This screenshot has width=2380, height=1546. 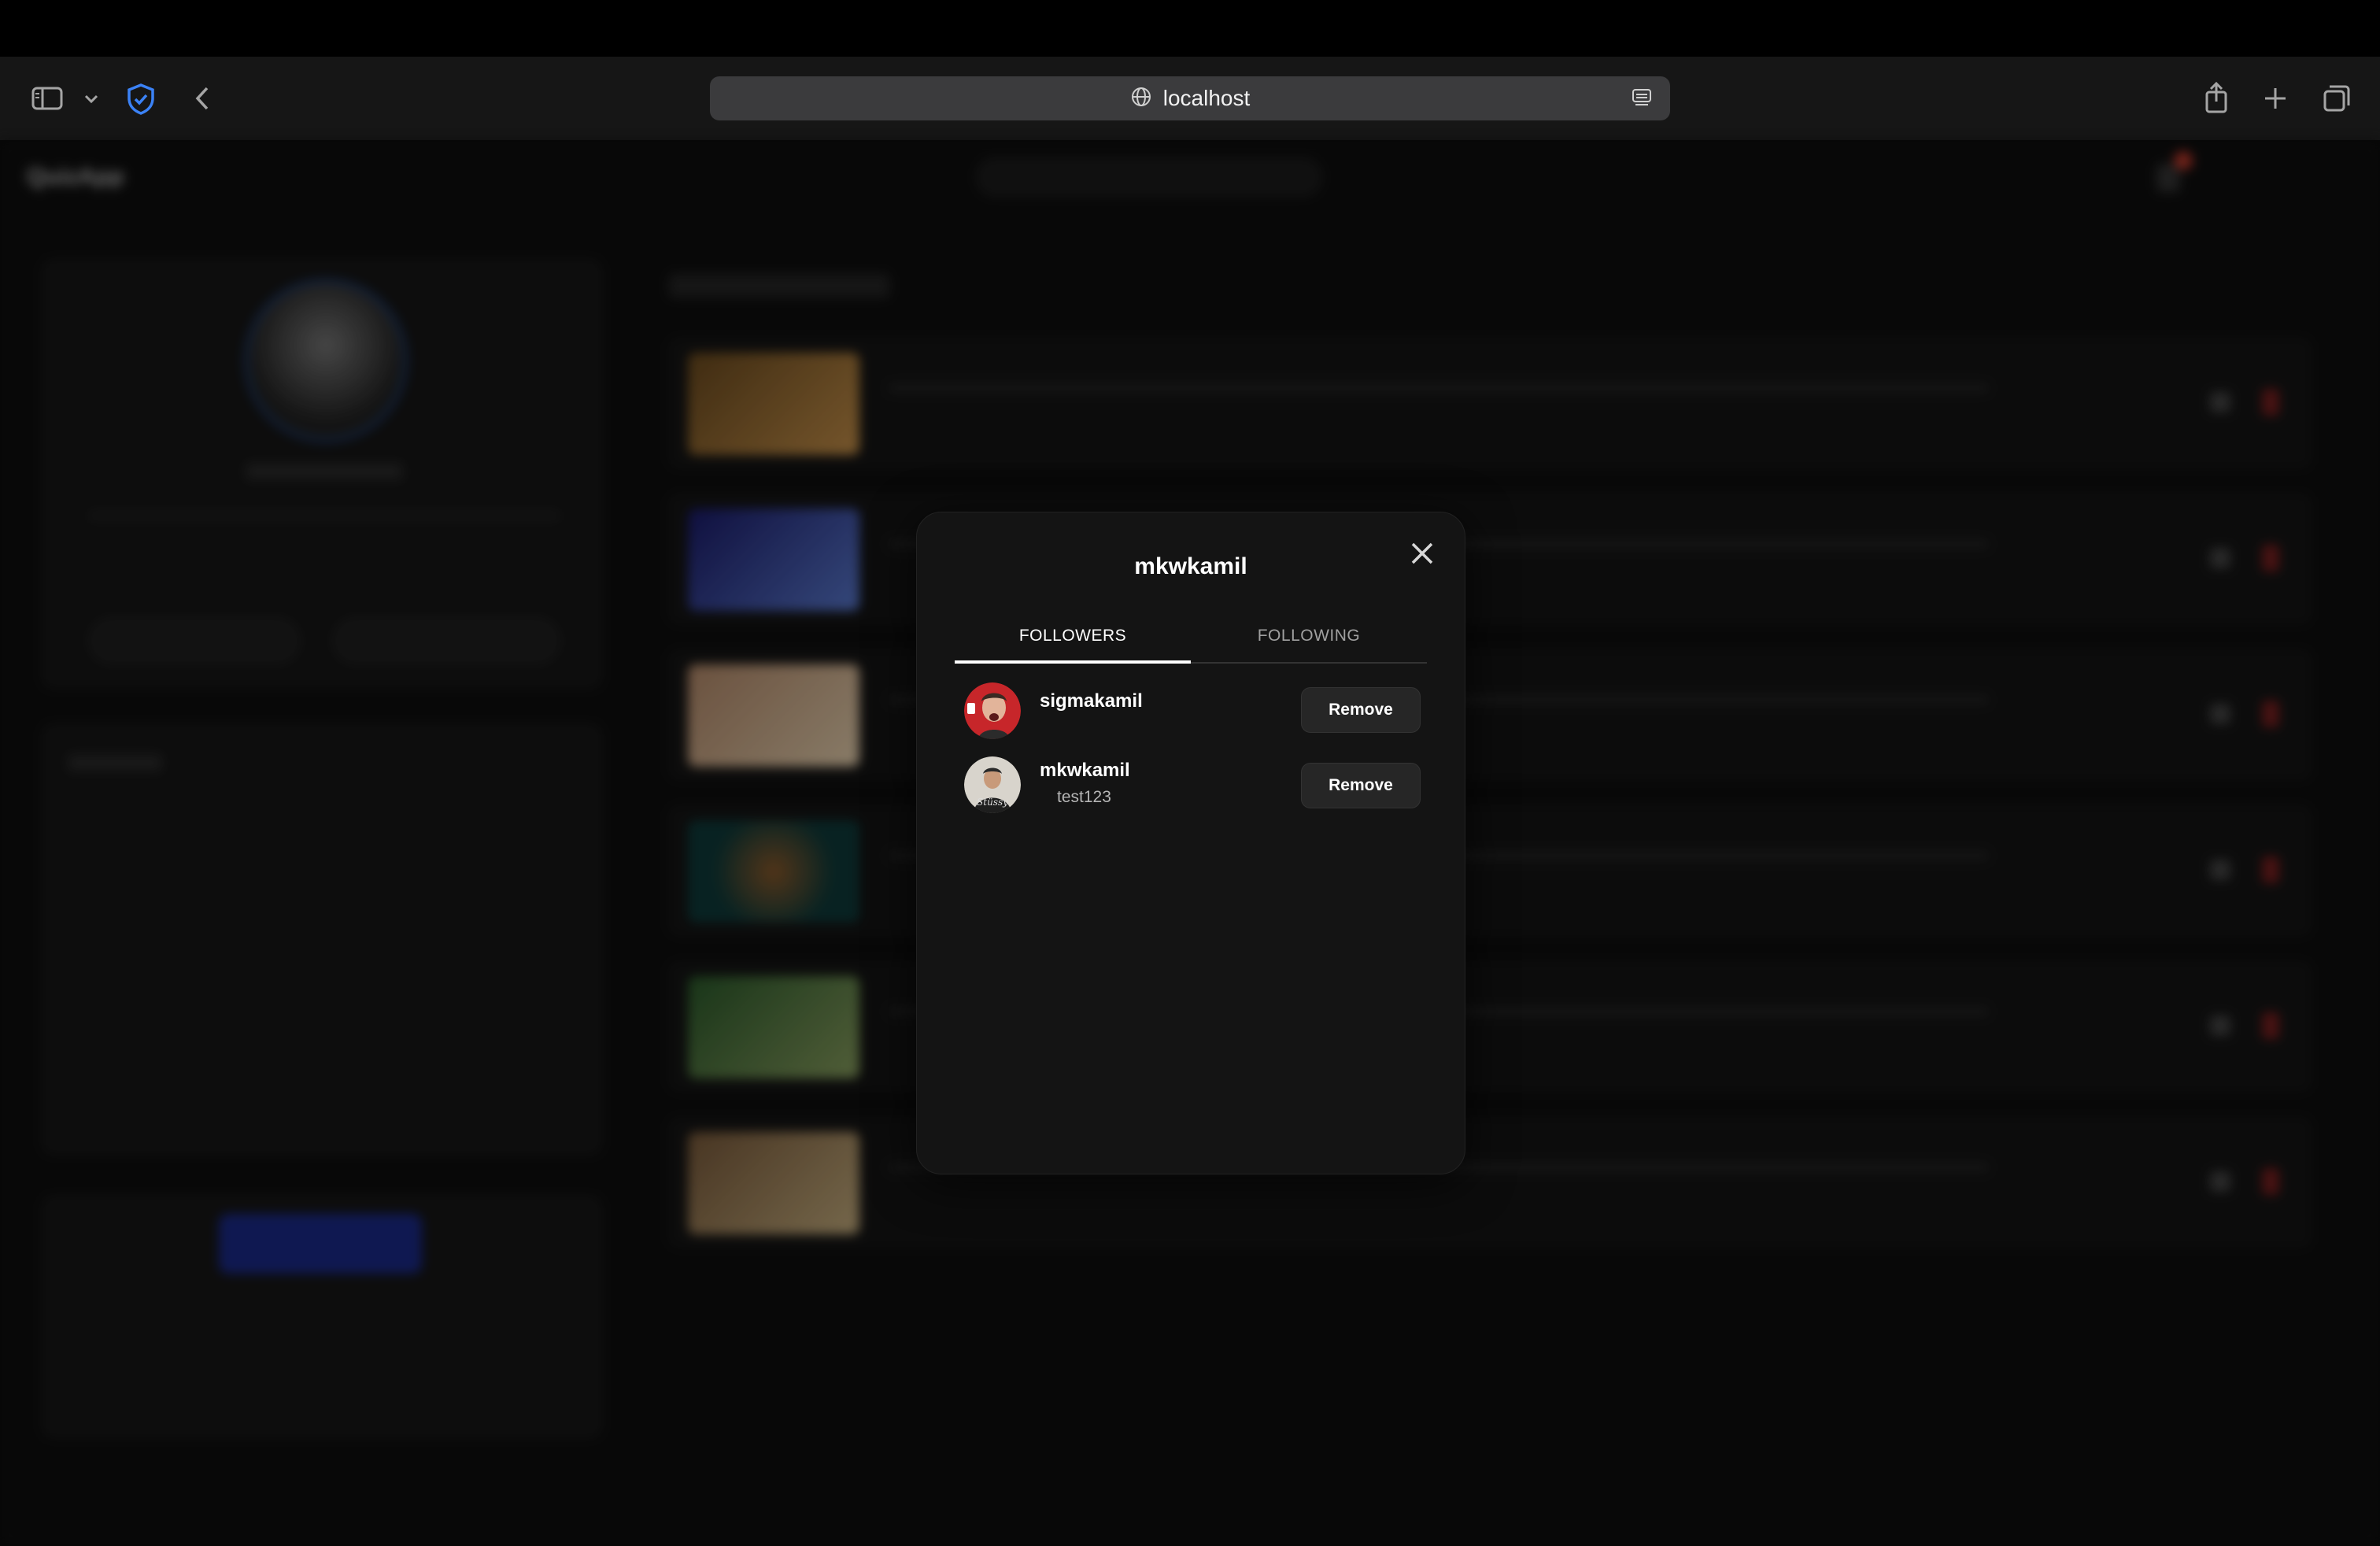 I want to click on active-tab-indicator, so click(x=1073, y=662).